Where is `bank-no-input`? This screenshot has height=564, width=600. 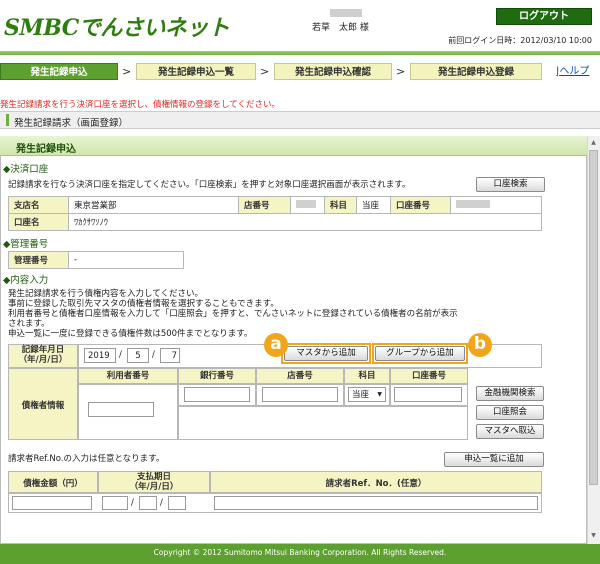
bank-no-input is located at coordinates (217, 394).